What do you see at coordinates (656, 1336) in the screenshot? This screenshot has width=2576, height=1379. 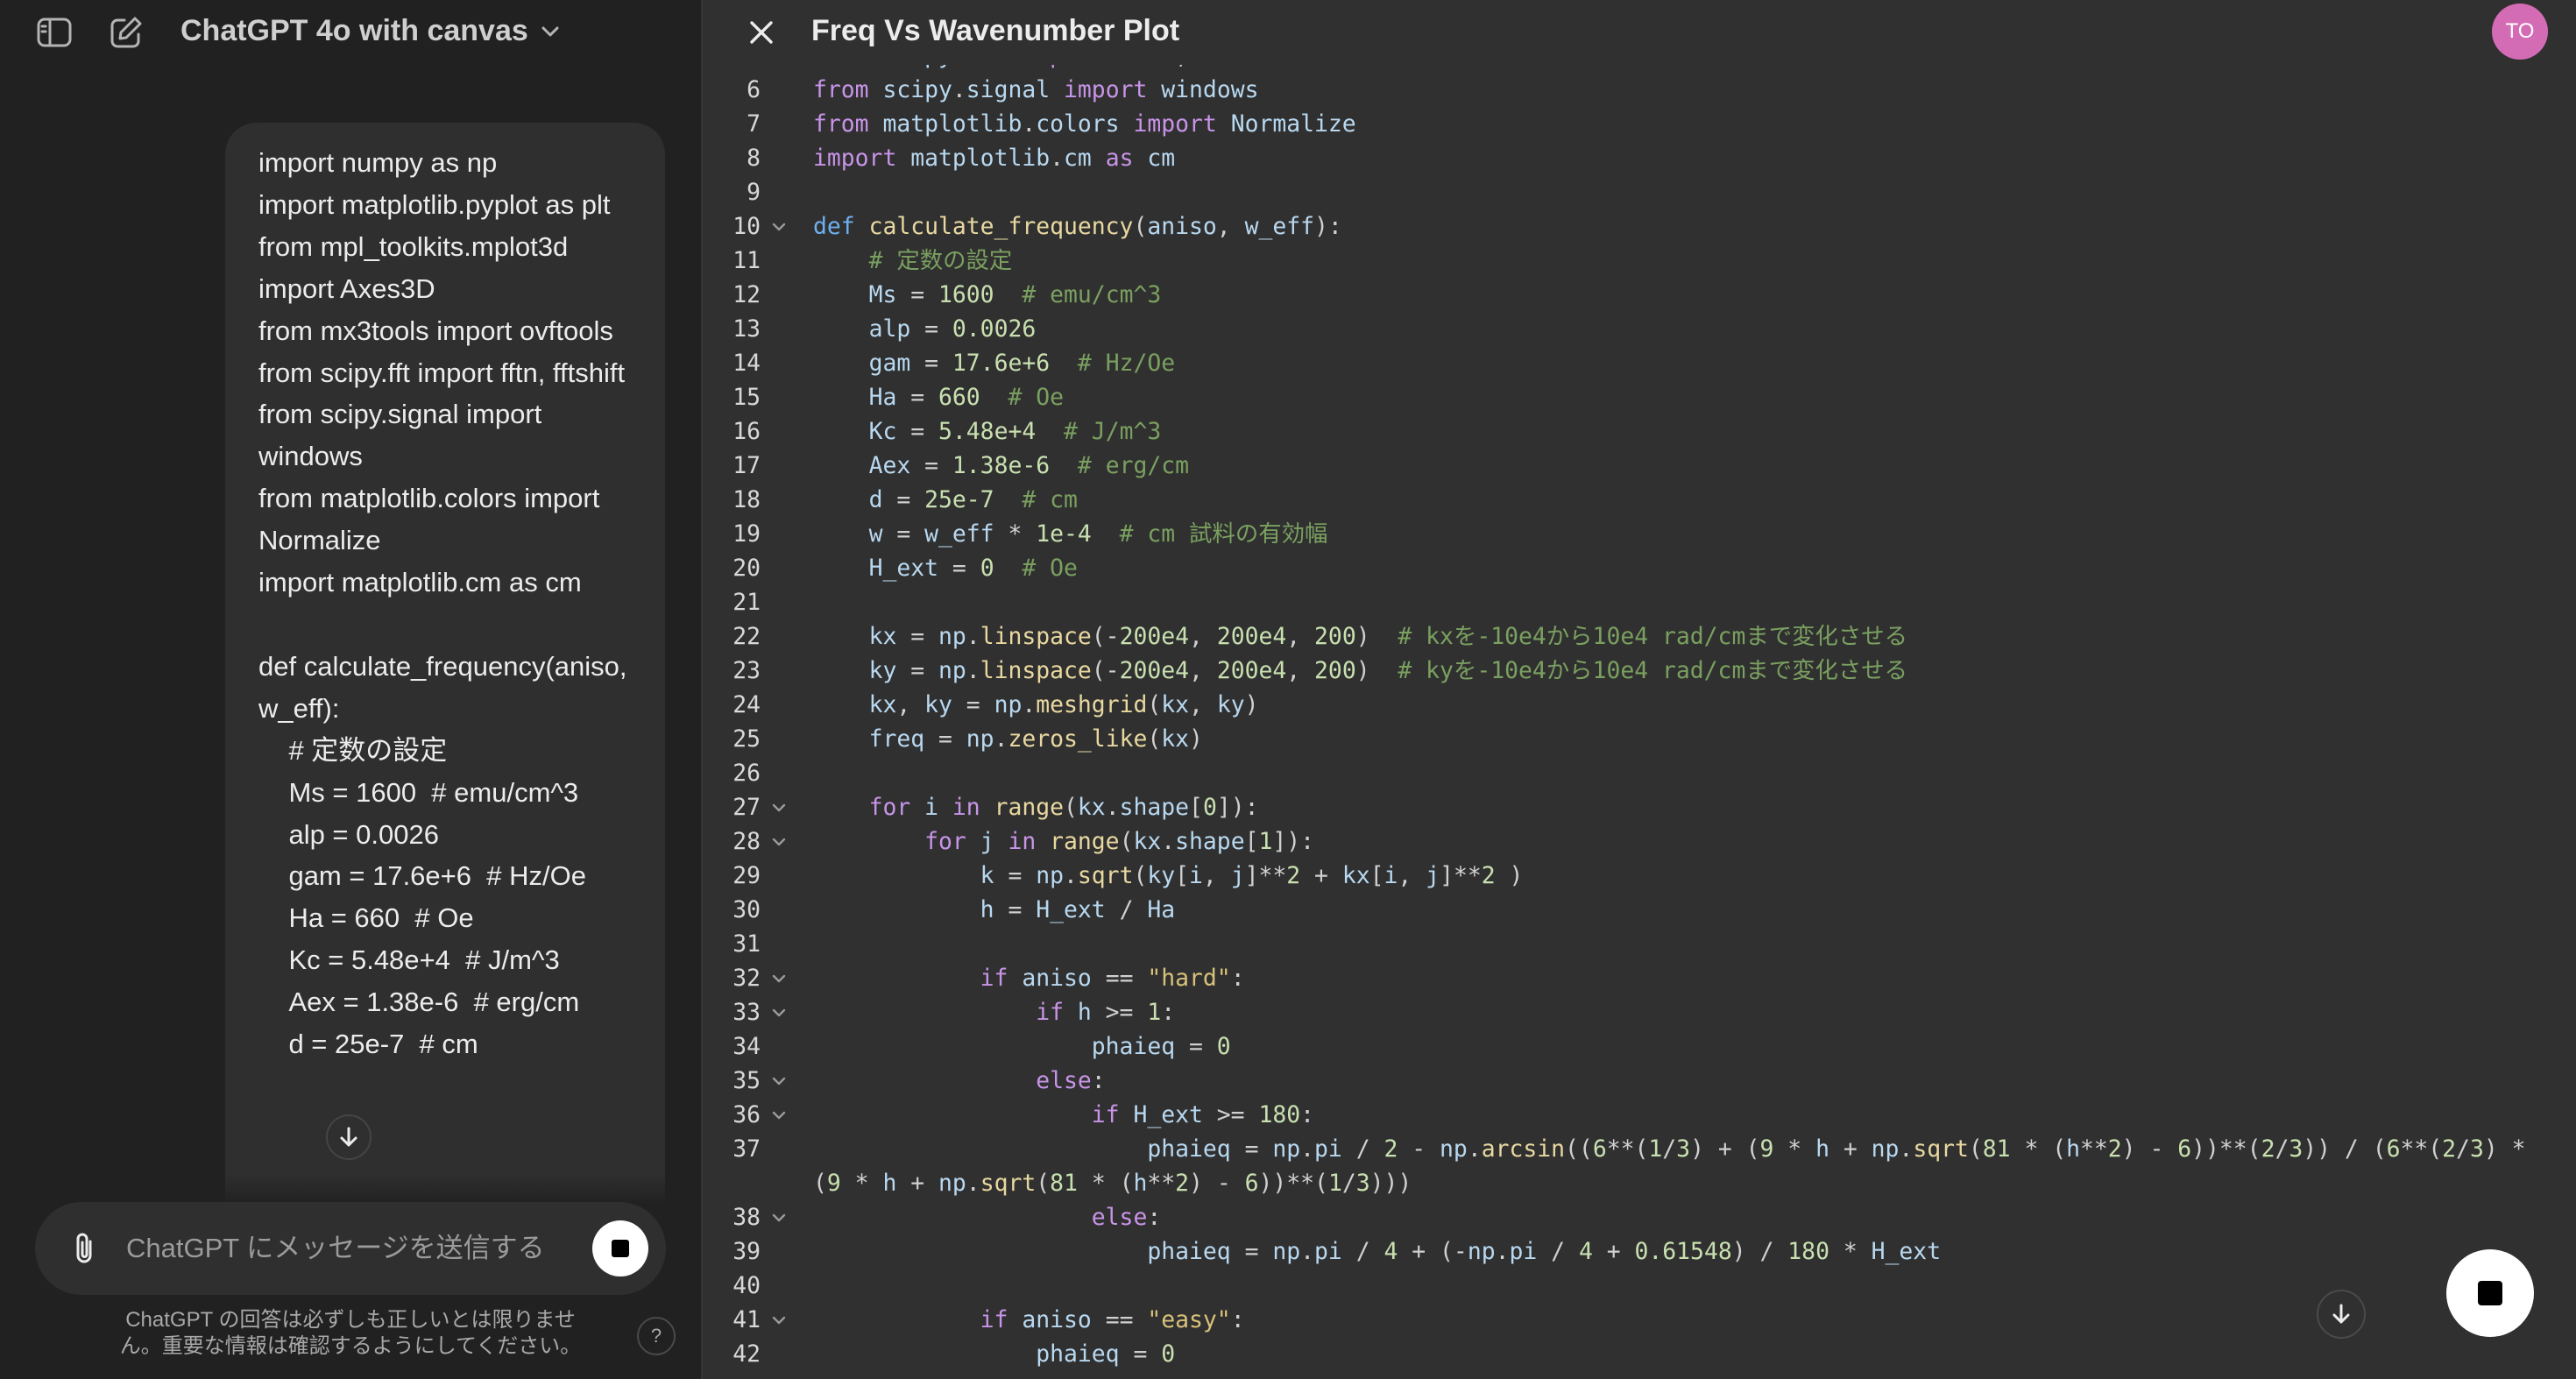 I see `help-button: ?` at bounding box center [656, 1336].